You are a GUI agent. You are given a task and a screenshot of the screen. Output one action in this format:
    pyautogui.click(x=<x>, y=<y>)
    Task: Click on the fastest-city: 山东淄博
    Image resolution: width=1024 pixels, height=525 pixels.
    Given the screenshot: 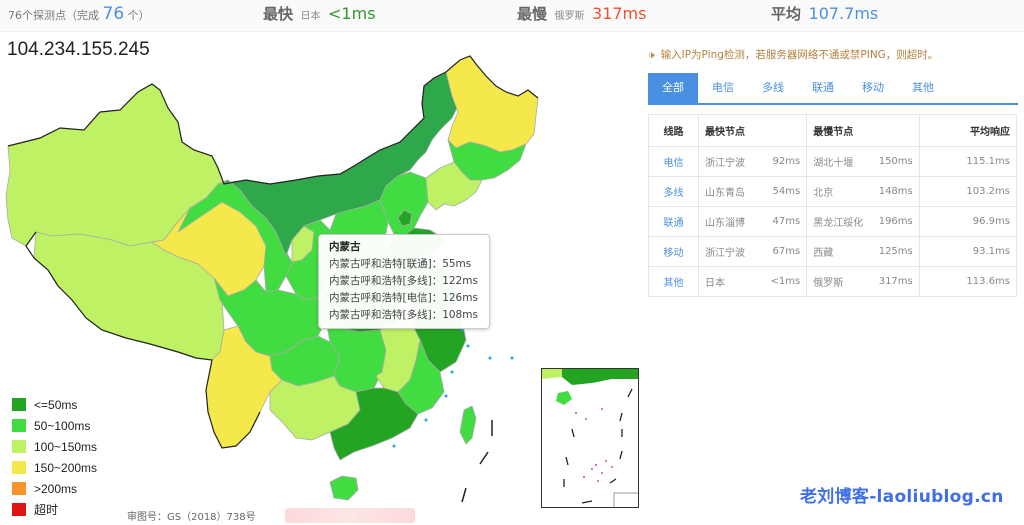 What is the action you would take?
    pyautogui.click(x=731, y=221)
    